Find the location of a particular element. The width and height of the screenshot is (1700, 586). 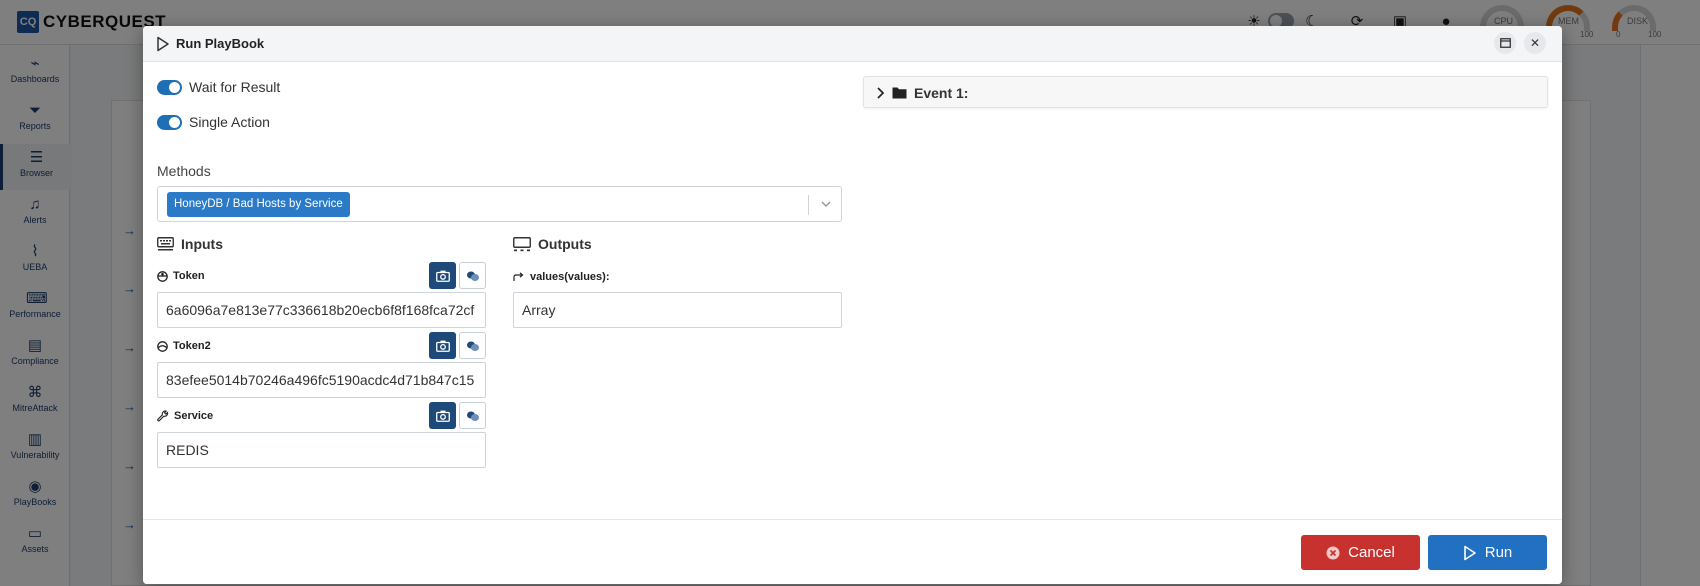

chevron-right-icon is located at coordinates (881, 93).